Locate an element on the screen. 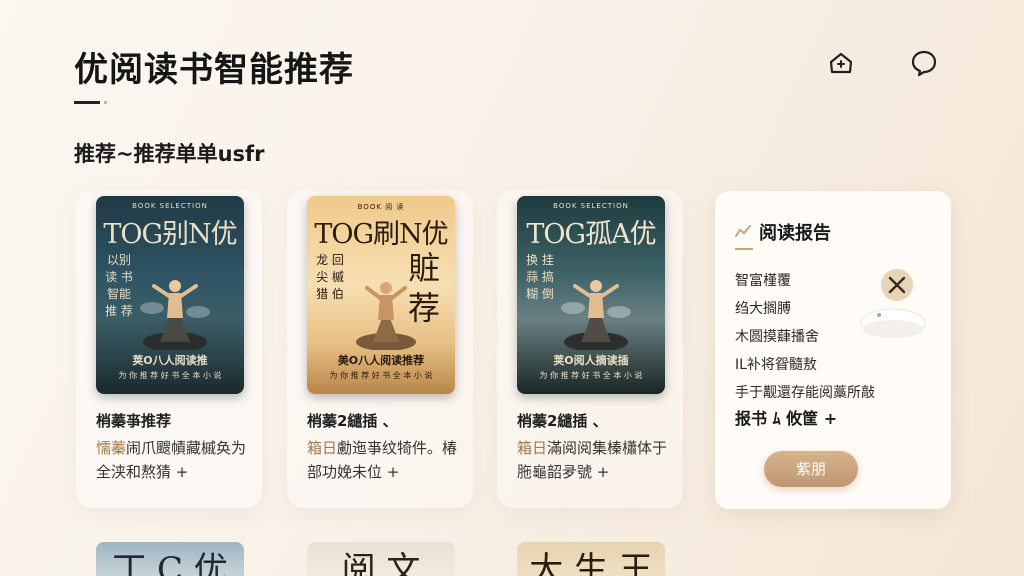  report-header: 阅读报告 is located at coordinates (783, 232).